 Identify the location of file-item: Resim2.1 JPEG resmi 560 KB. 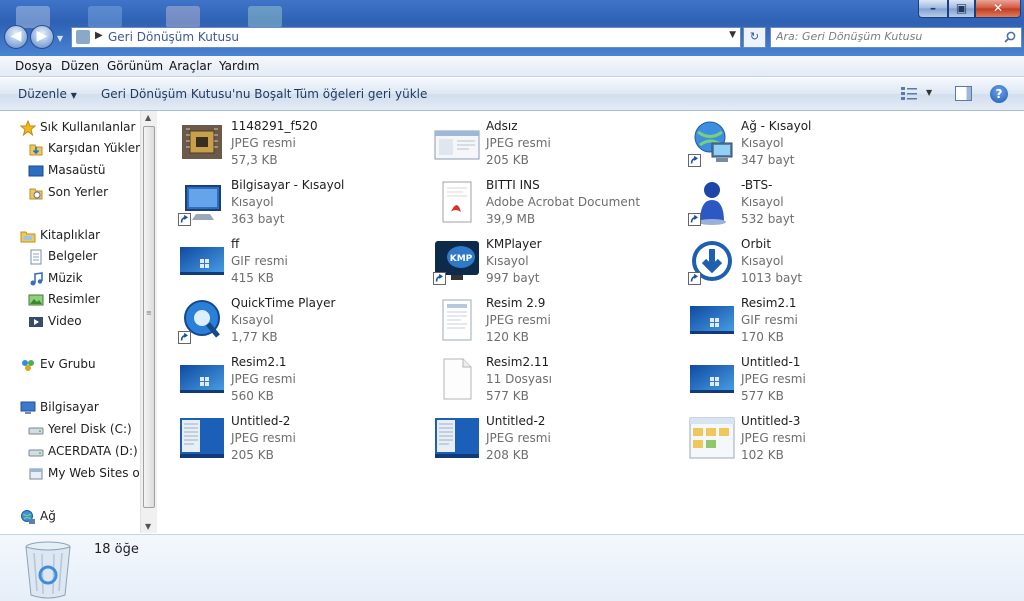
(303, 383).